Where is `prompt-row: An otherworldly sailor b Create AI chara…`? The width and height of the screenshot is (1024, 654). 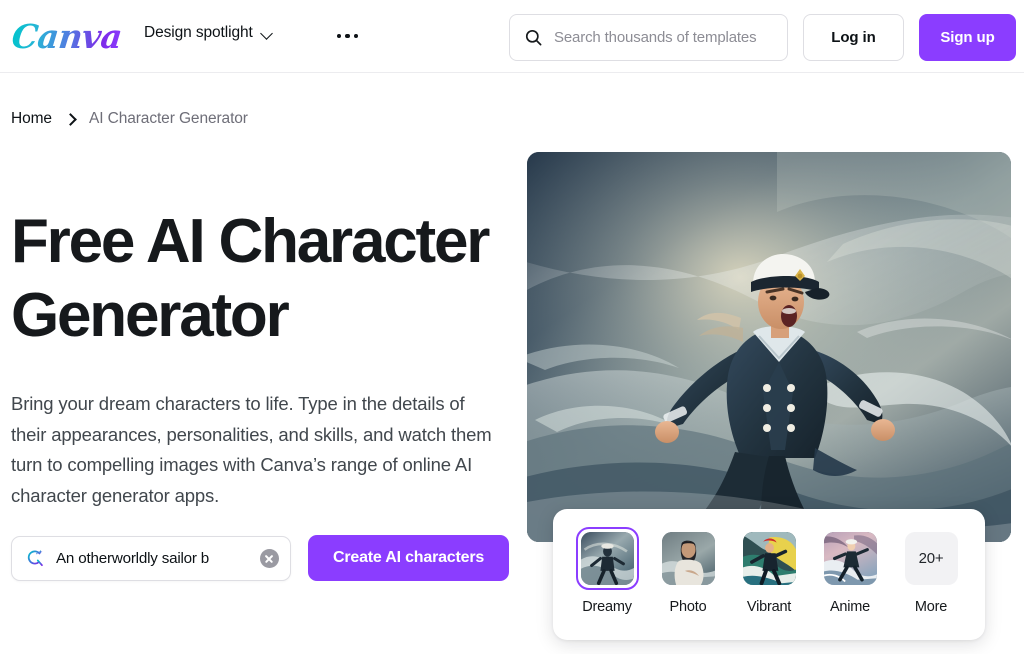 prompt-row: An otherworldly sailor b Create AI chara… is located at coordinates (260, 558).